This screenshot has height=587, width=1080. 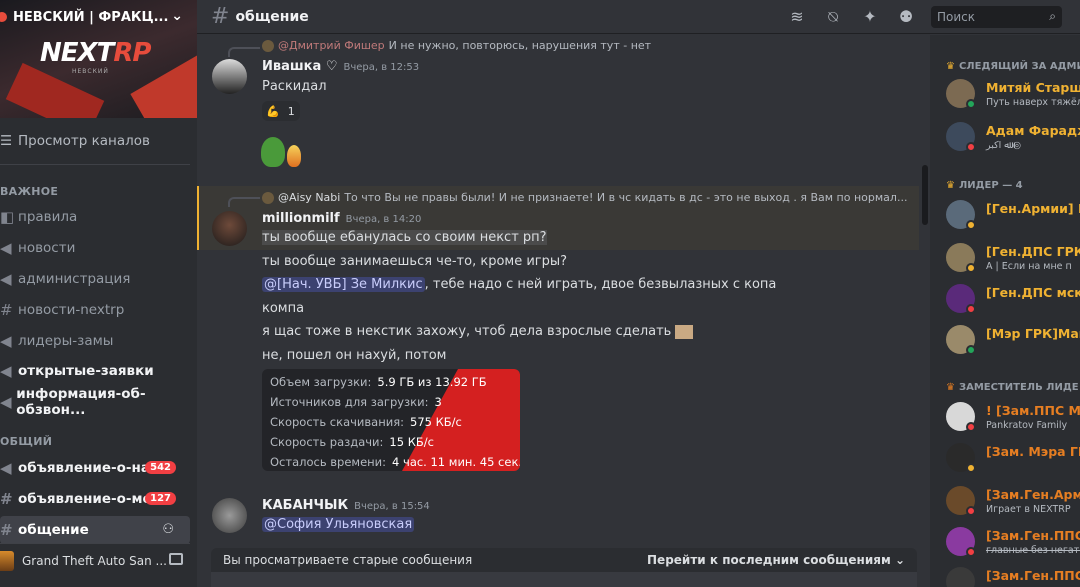 What do you see at coordinates (48, 217) in the screenshot?
I see `channel-label: правила` at bounding box center [48, 217].